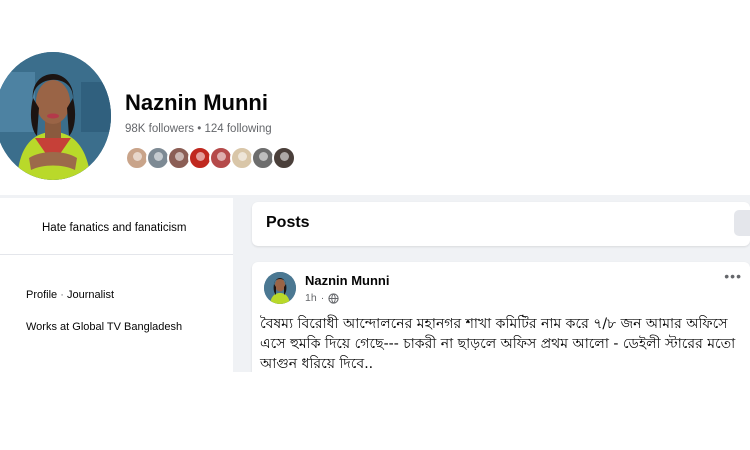 This screenshot has width=750, height=450. I want to click on post-timestamp: 1h, so click(311, 298).